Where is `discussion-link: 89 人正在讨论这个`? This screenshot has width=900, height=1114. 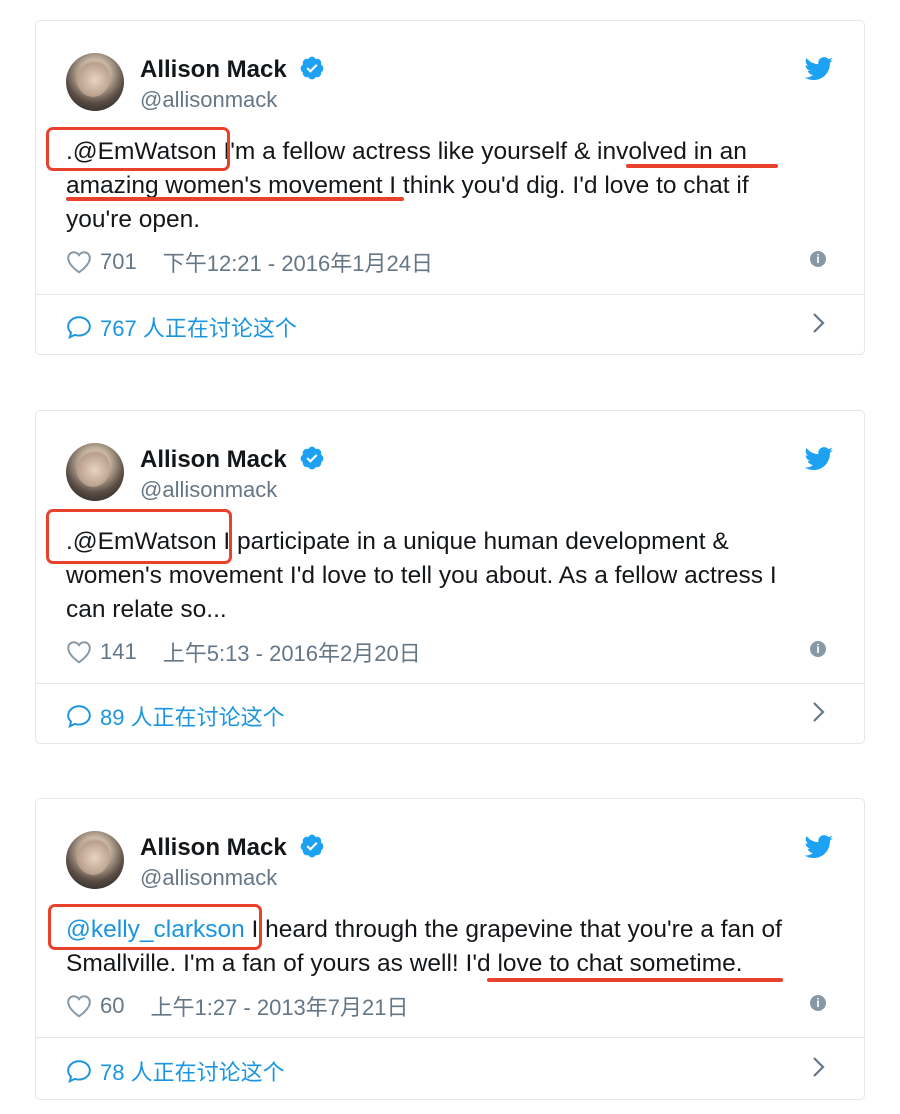
discussion-link: 89 人正在讨论这个 is located at coordinates (175, 716).